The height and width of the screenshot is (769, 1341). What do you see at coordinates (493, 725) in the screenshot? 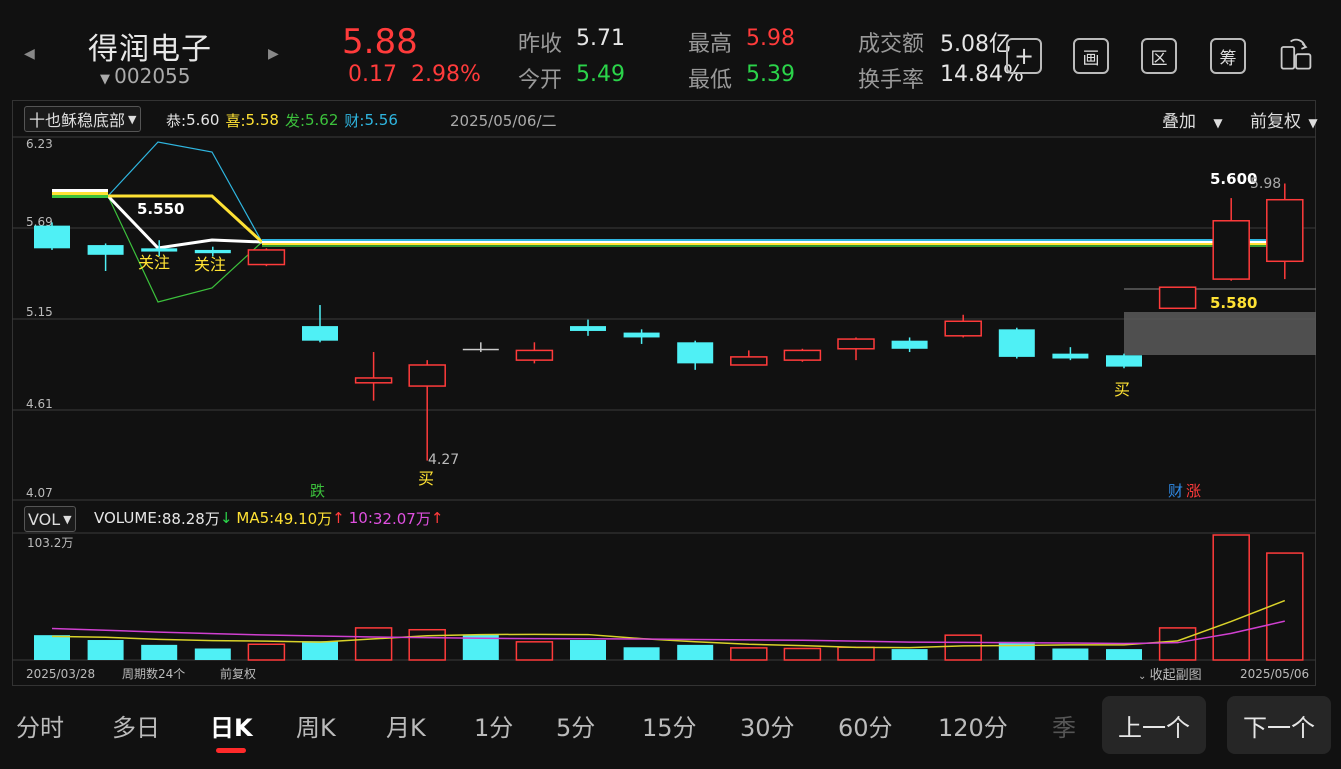
I see `tab-1min: 1分` at bounding box center [493, 725].